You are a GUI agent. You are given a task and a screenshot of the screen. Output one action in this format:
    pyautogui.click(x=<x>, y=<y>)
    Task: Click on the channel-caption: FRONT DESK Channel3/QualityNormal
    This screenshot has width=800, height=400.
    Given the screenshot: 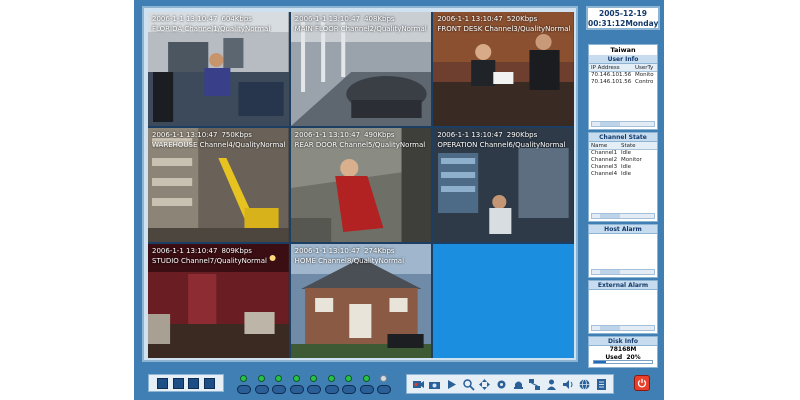 What is the action you would take?
    pyautogui.click(x=504, y=29)
    